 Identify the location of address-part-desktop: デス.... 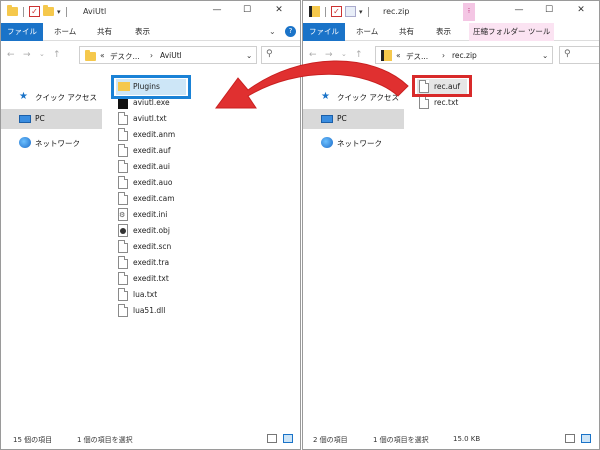
(417, 56).